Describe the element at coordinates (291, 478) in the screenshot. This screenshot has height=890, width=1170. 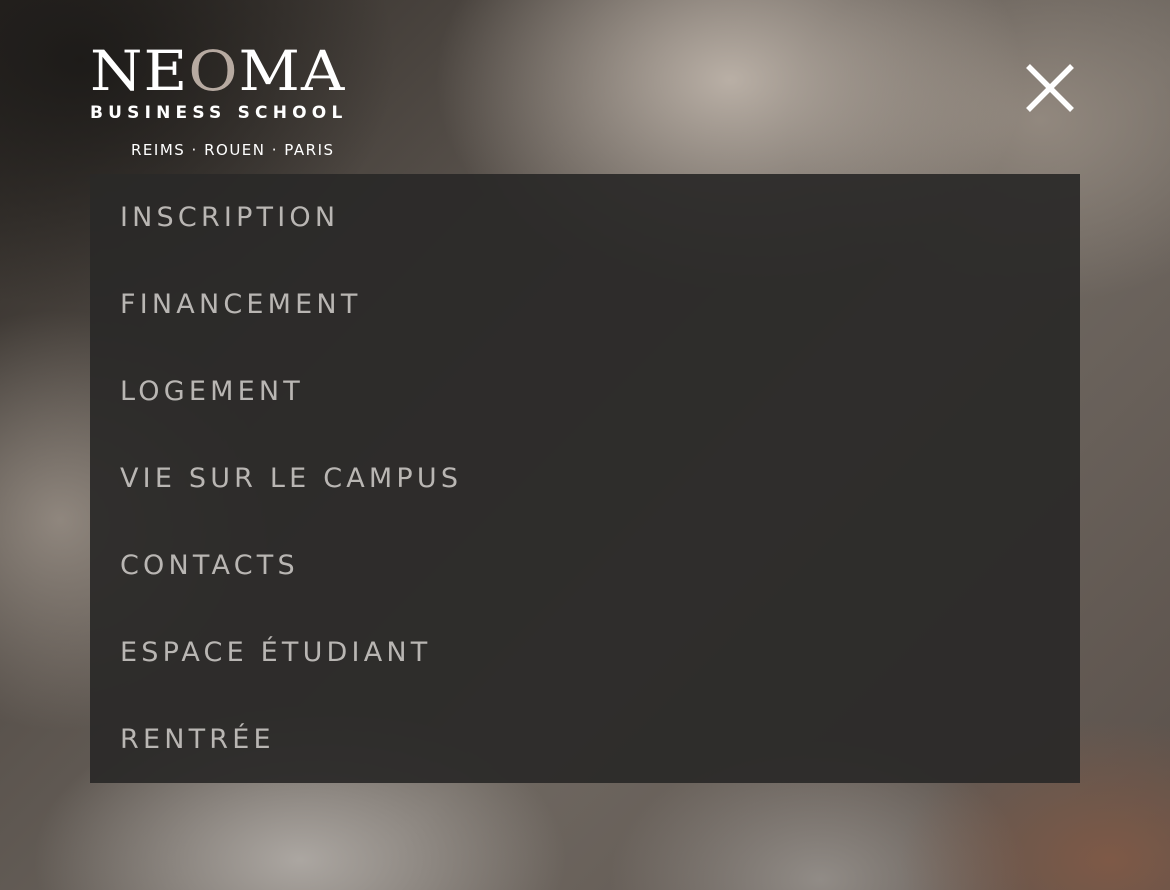
I see `menu-item-label: VIE SUR LE CAMPUS` at that location.